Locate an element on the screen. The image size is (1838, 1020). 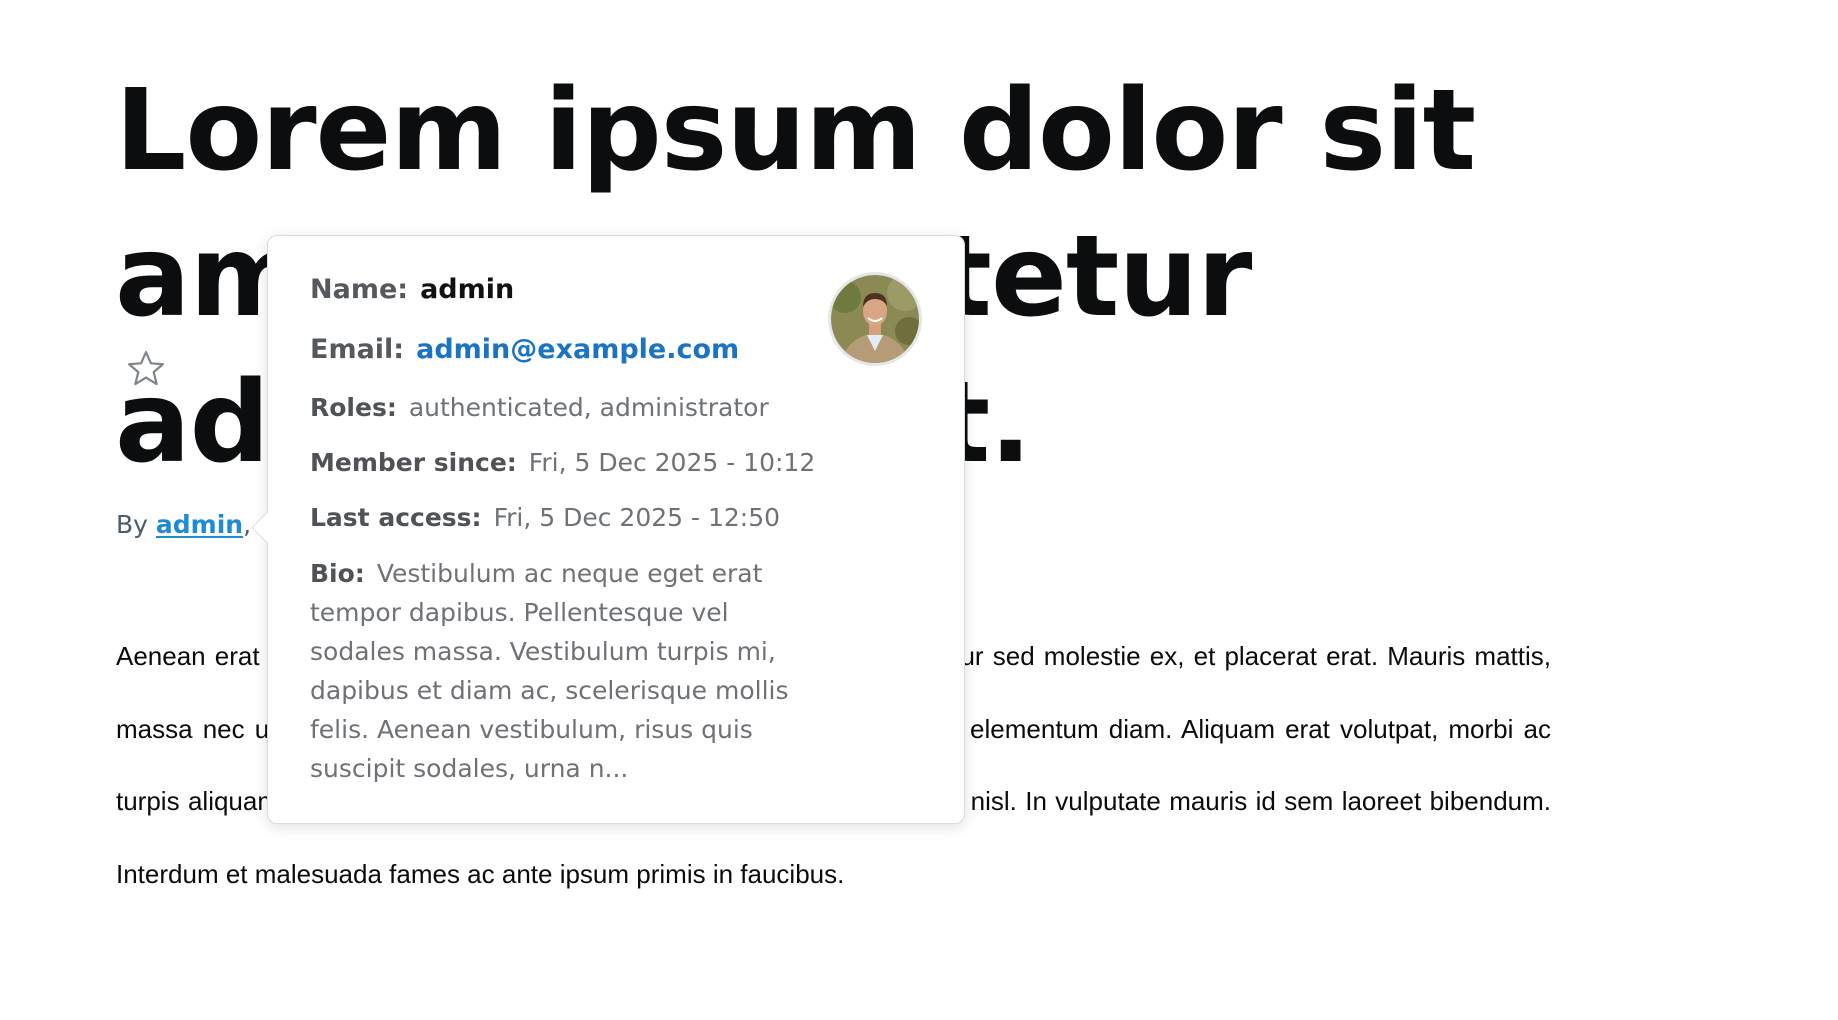
user-roles-row: Roles: authenticated, administrator is located at coordinates (539, 407).